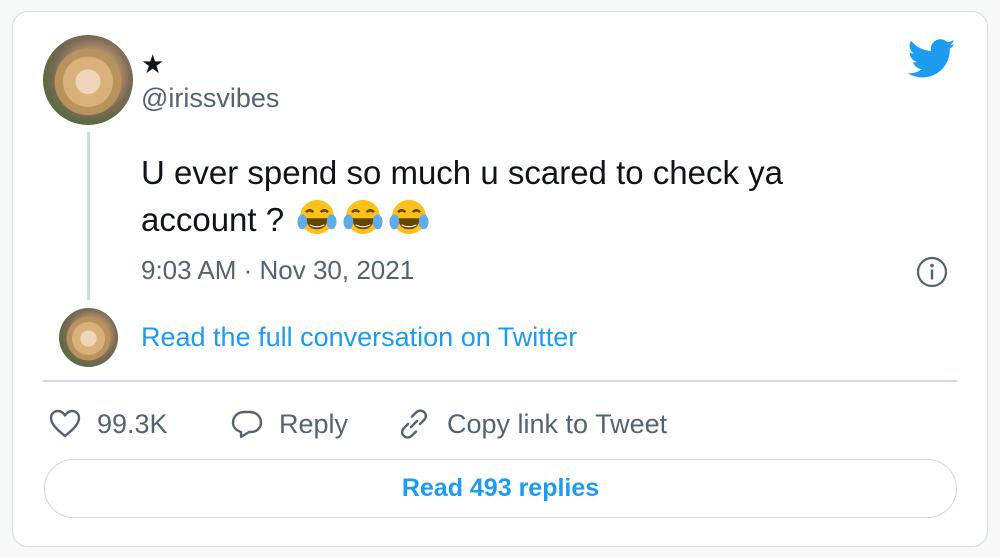  What do you see at coordinates (88, 216) in the screenshot?
I see `thread-line` at bounding box center [88, 216].